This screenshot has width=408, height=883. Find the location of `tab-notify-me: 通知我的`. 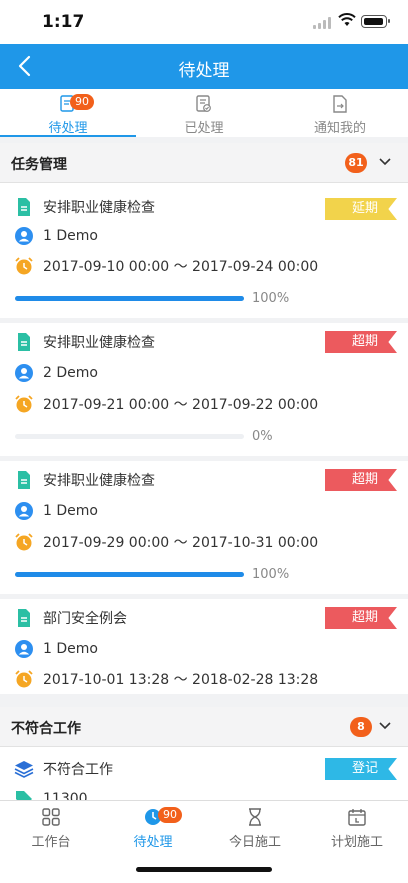

tab-notify-me: 通知我的 is located at coordinates (340, 113).